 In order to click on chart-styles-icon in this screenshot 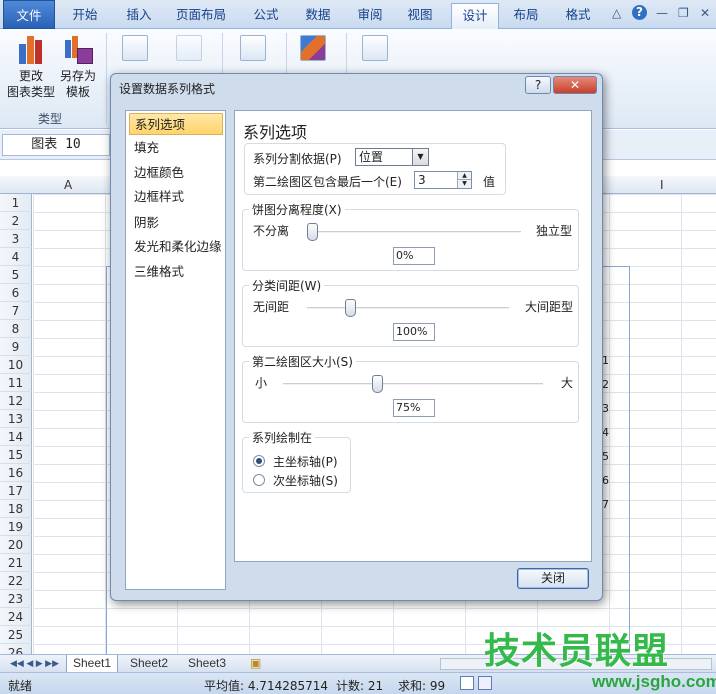, I will do `click(313, 48)`.